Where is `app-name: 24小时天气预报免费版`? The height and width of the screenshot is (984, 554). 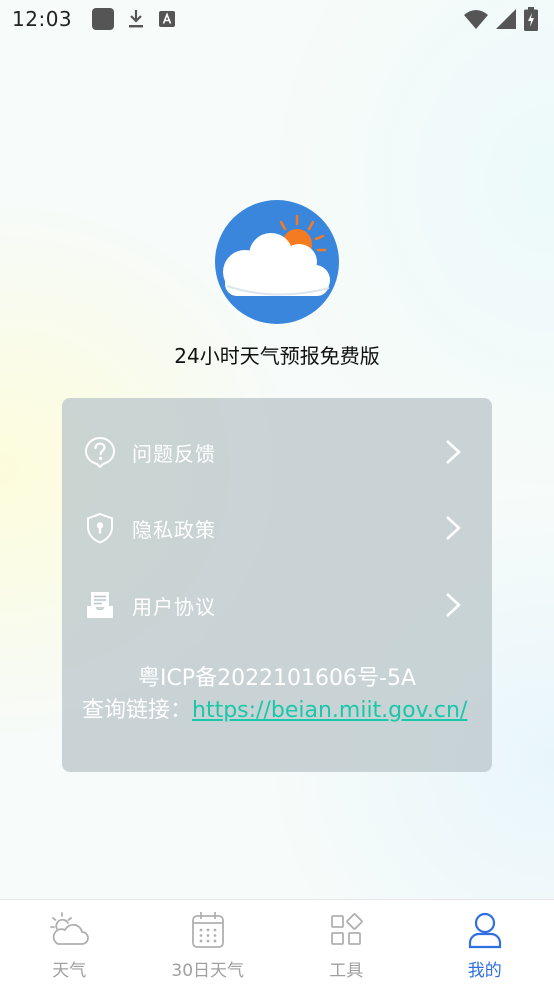
app-name: 24小时天气预报免费版 is located at coordinates (277, 356).